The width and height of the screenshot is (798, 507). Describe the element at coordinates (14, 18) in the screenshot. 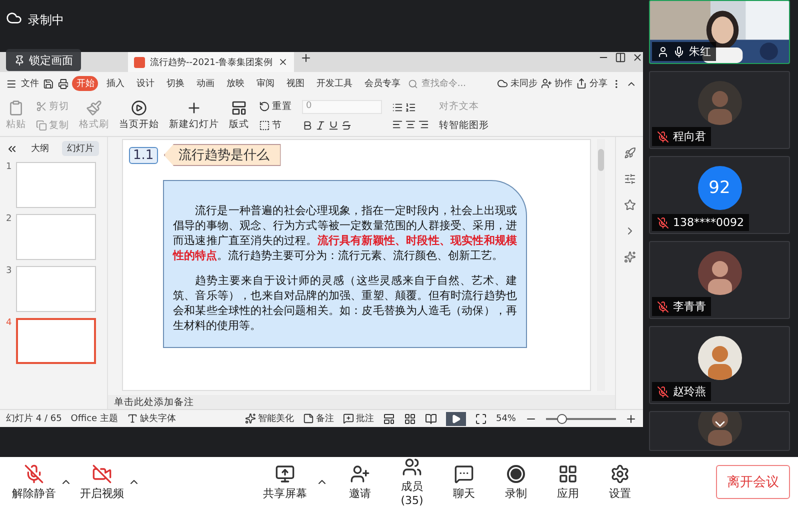

I see `cloud-icon` at that location.